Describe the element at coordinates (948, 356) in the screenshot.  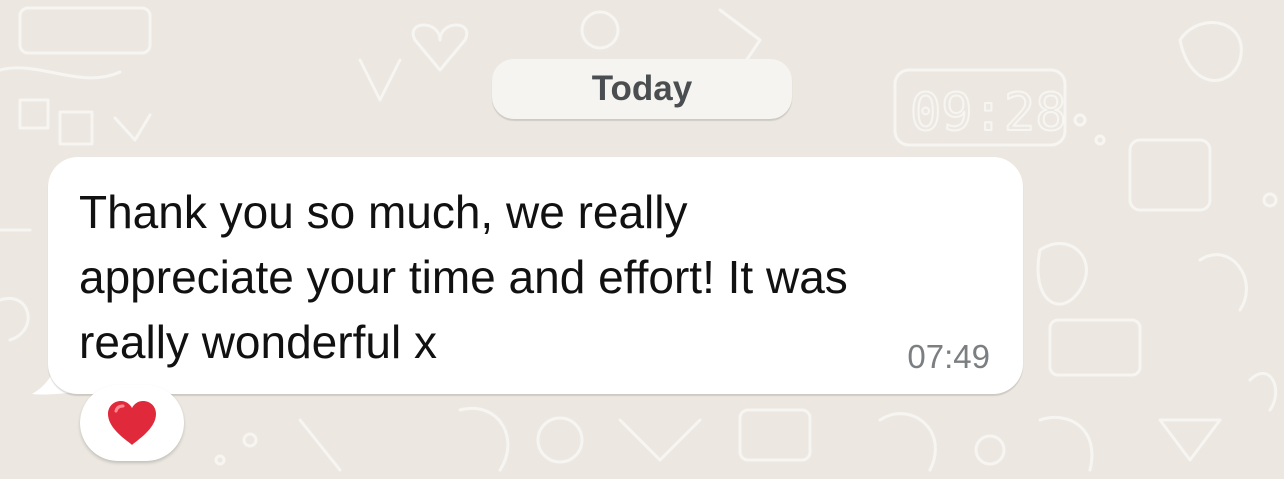
I see `message-timestamp: 07:49` at that location.